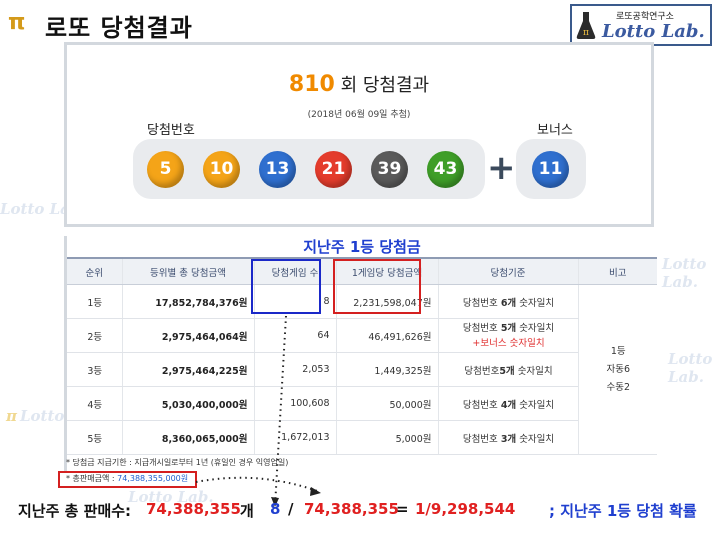  What do you see at coordinates (280, 411) in the screenshot?
I see `dotted-arrow-games` at bounding box center [280, 411].